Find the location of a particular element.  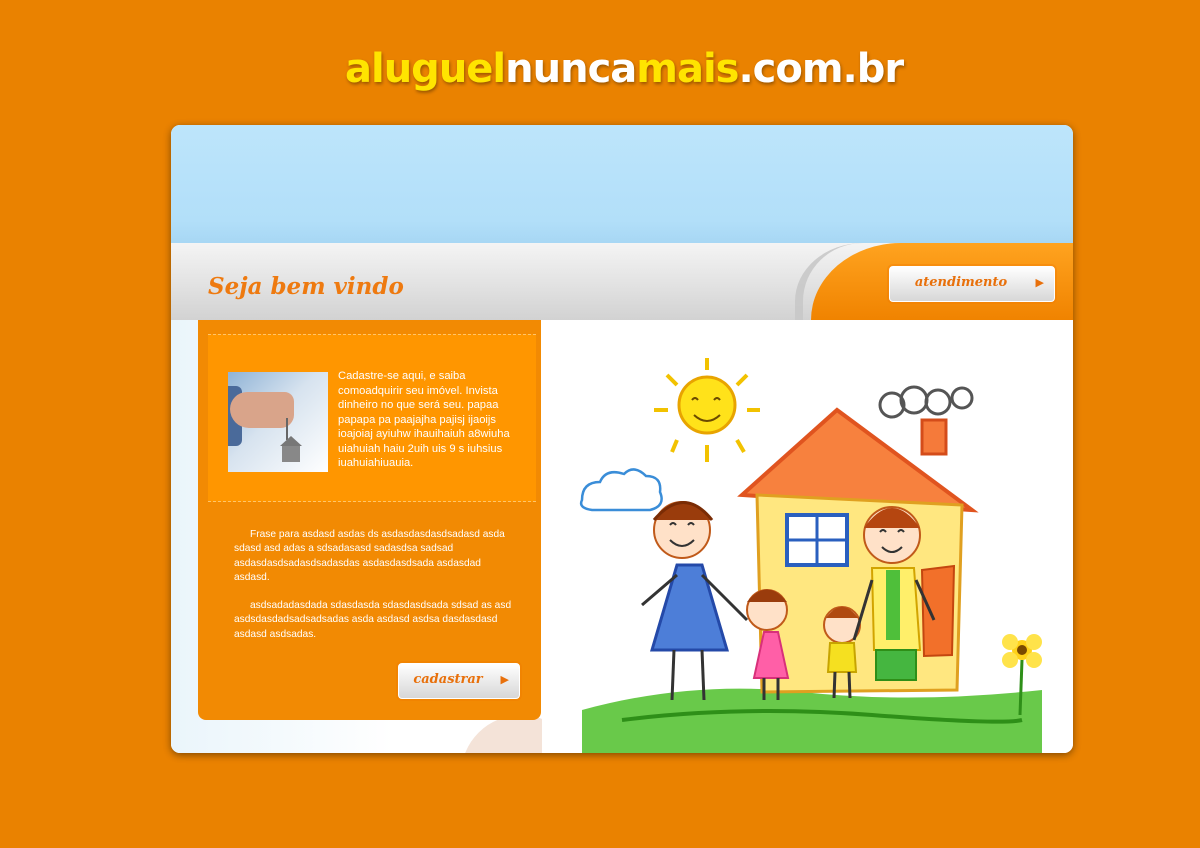

logo-part-mais: mais is located at coordinates (687, 69).